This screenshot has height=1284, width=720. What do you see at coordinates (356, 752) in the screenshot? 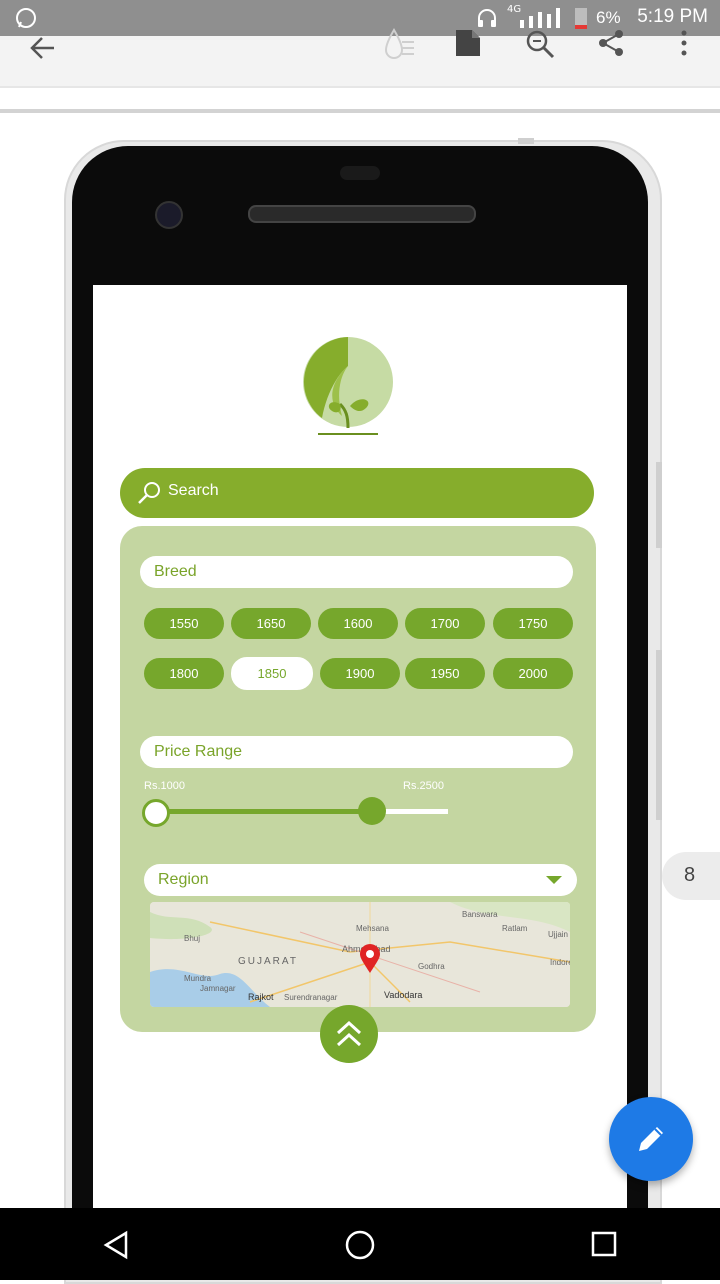
I see `price-range-field: Price Range` at bounding box center [356, 752].